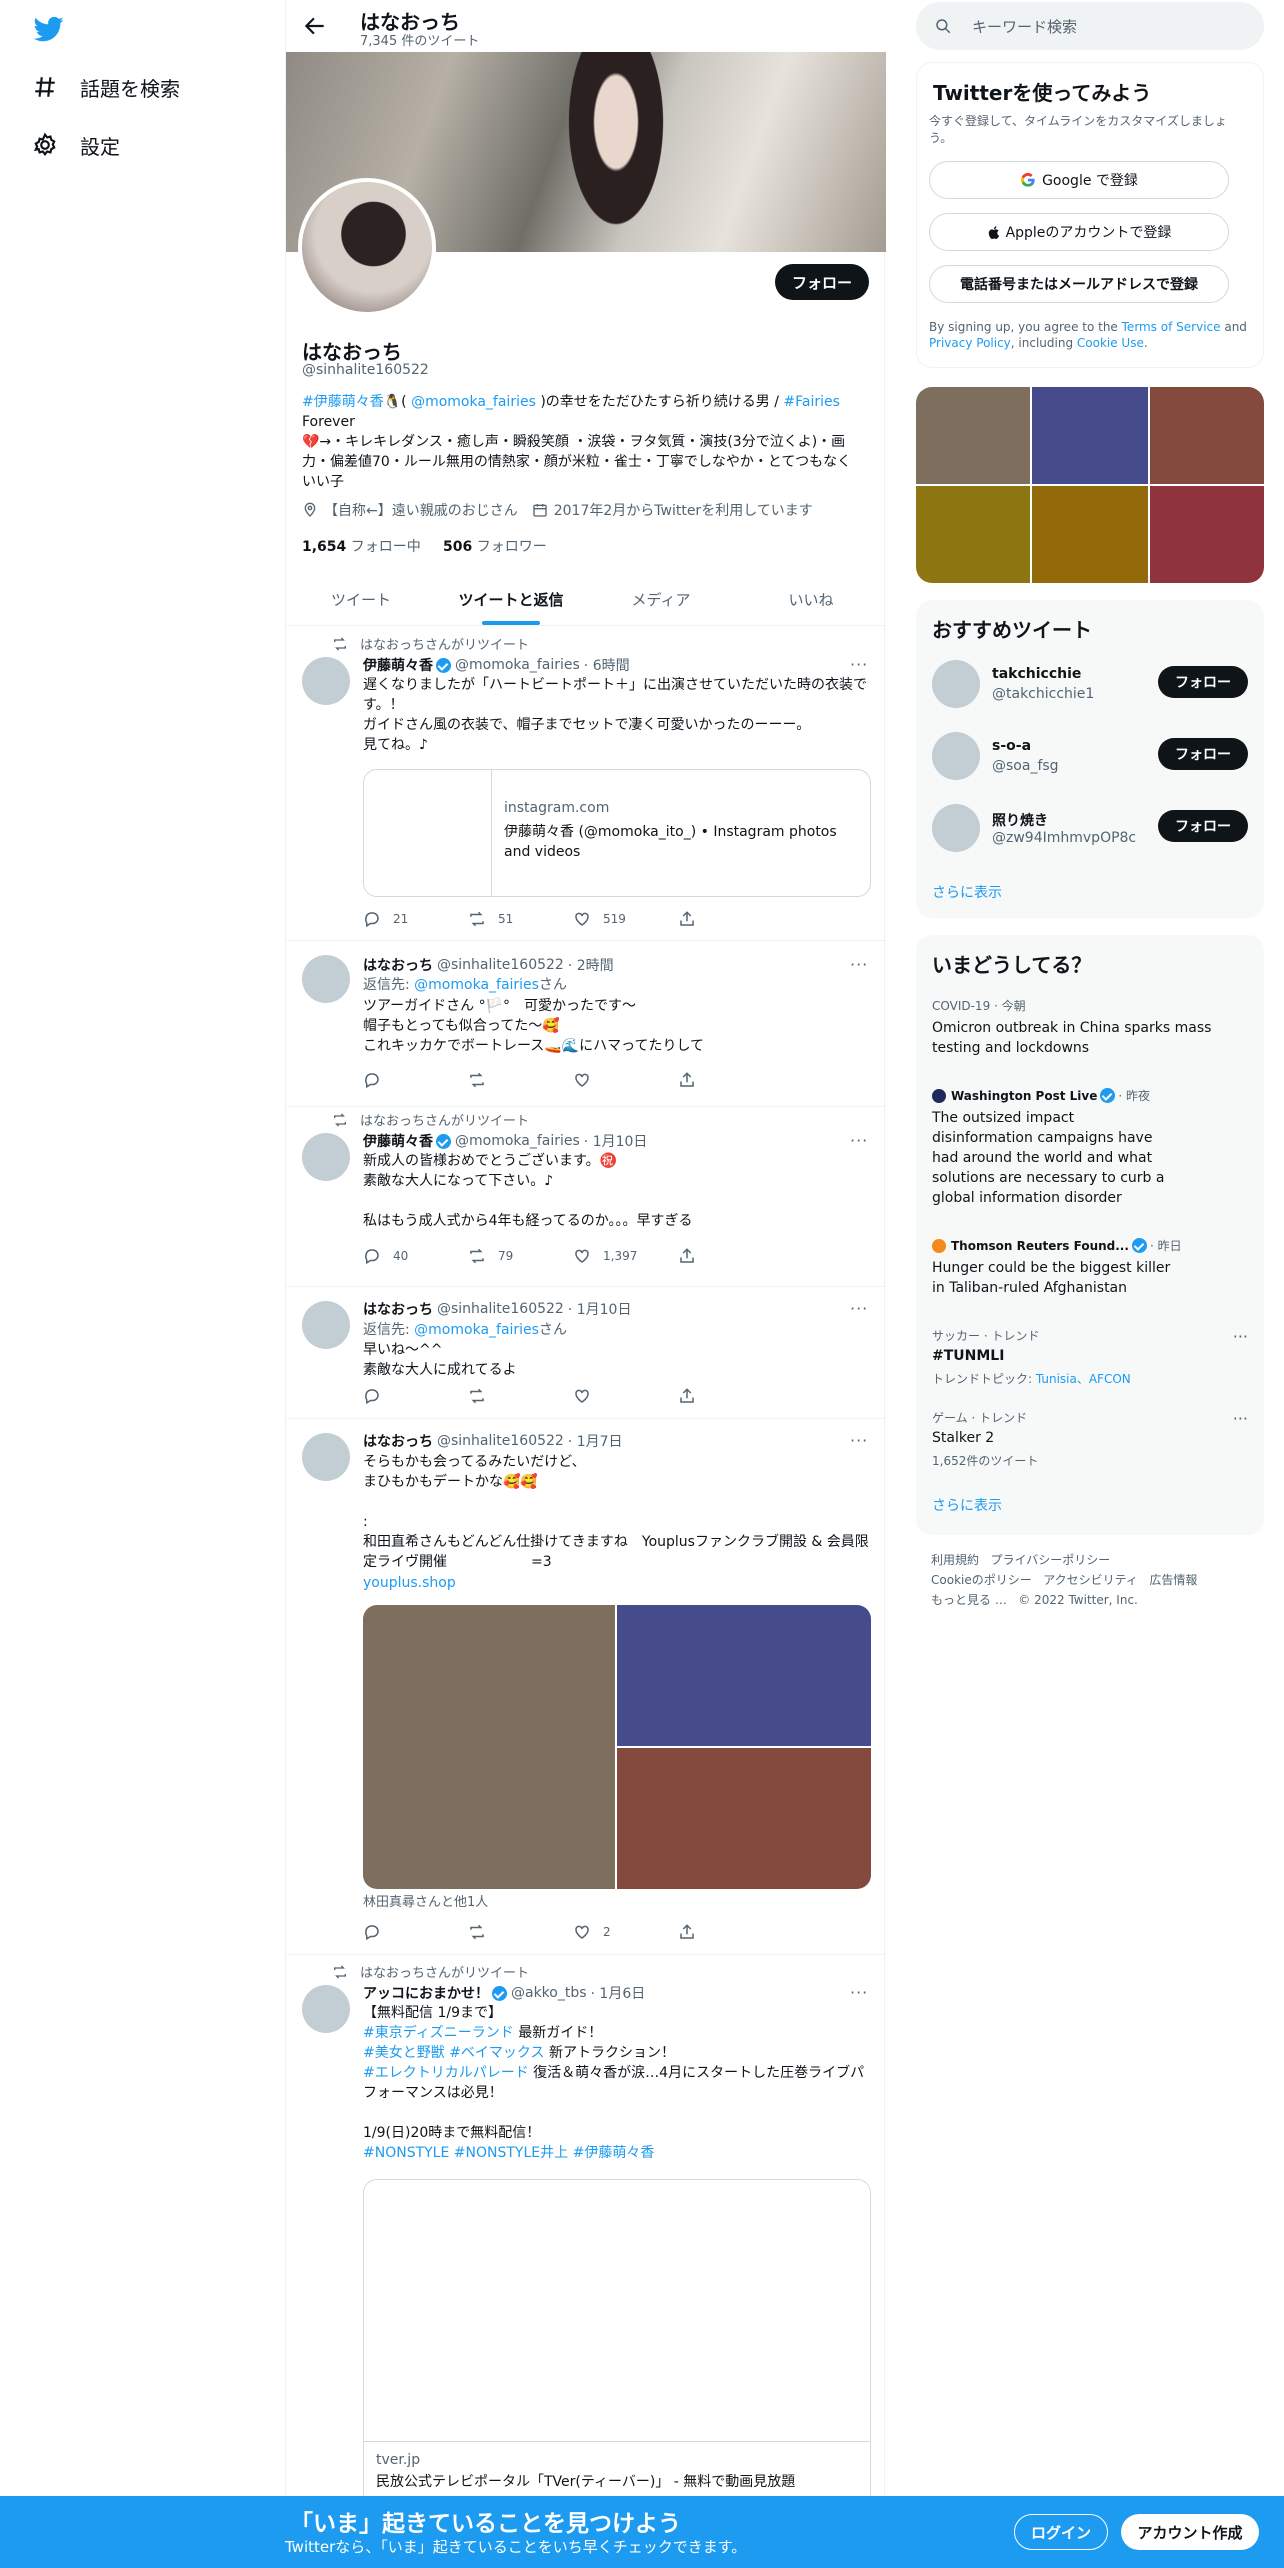 Image resolution: width=1284 pixels, height=2568 pixels. I want to click on tab-tweets: ツイート, so click(361, 599).